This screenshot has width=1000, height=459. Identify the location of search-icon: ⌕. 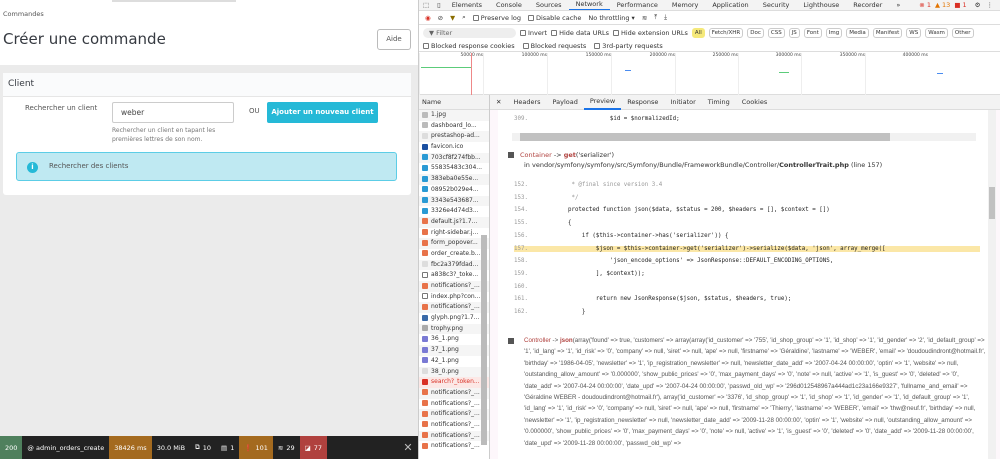
(464, 17).